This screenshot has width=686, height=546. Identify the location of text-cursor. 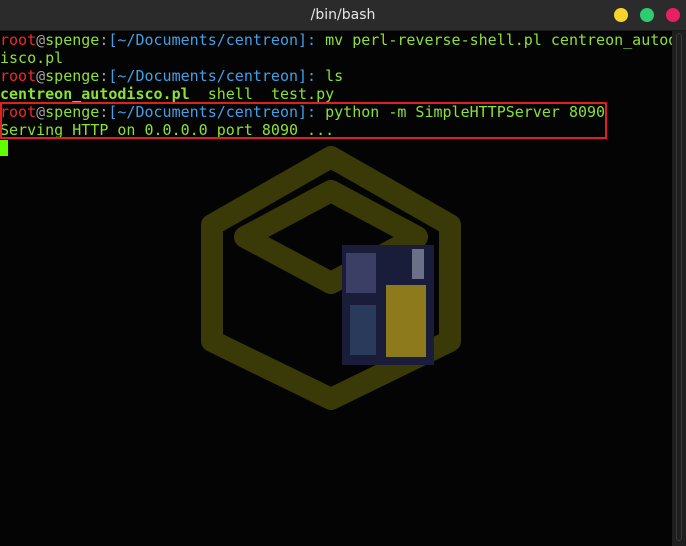
(4, 148).